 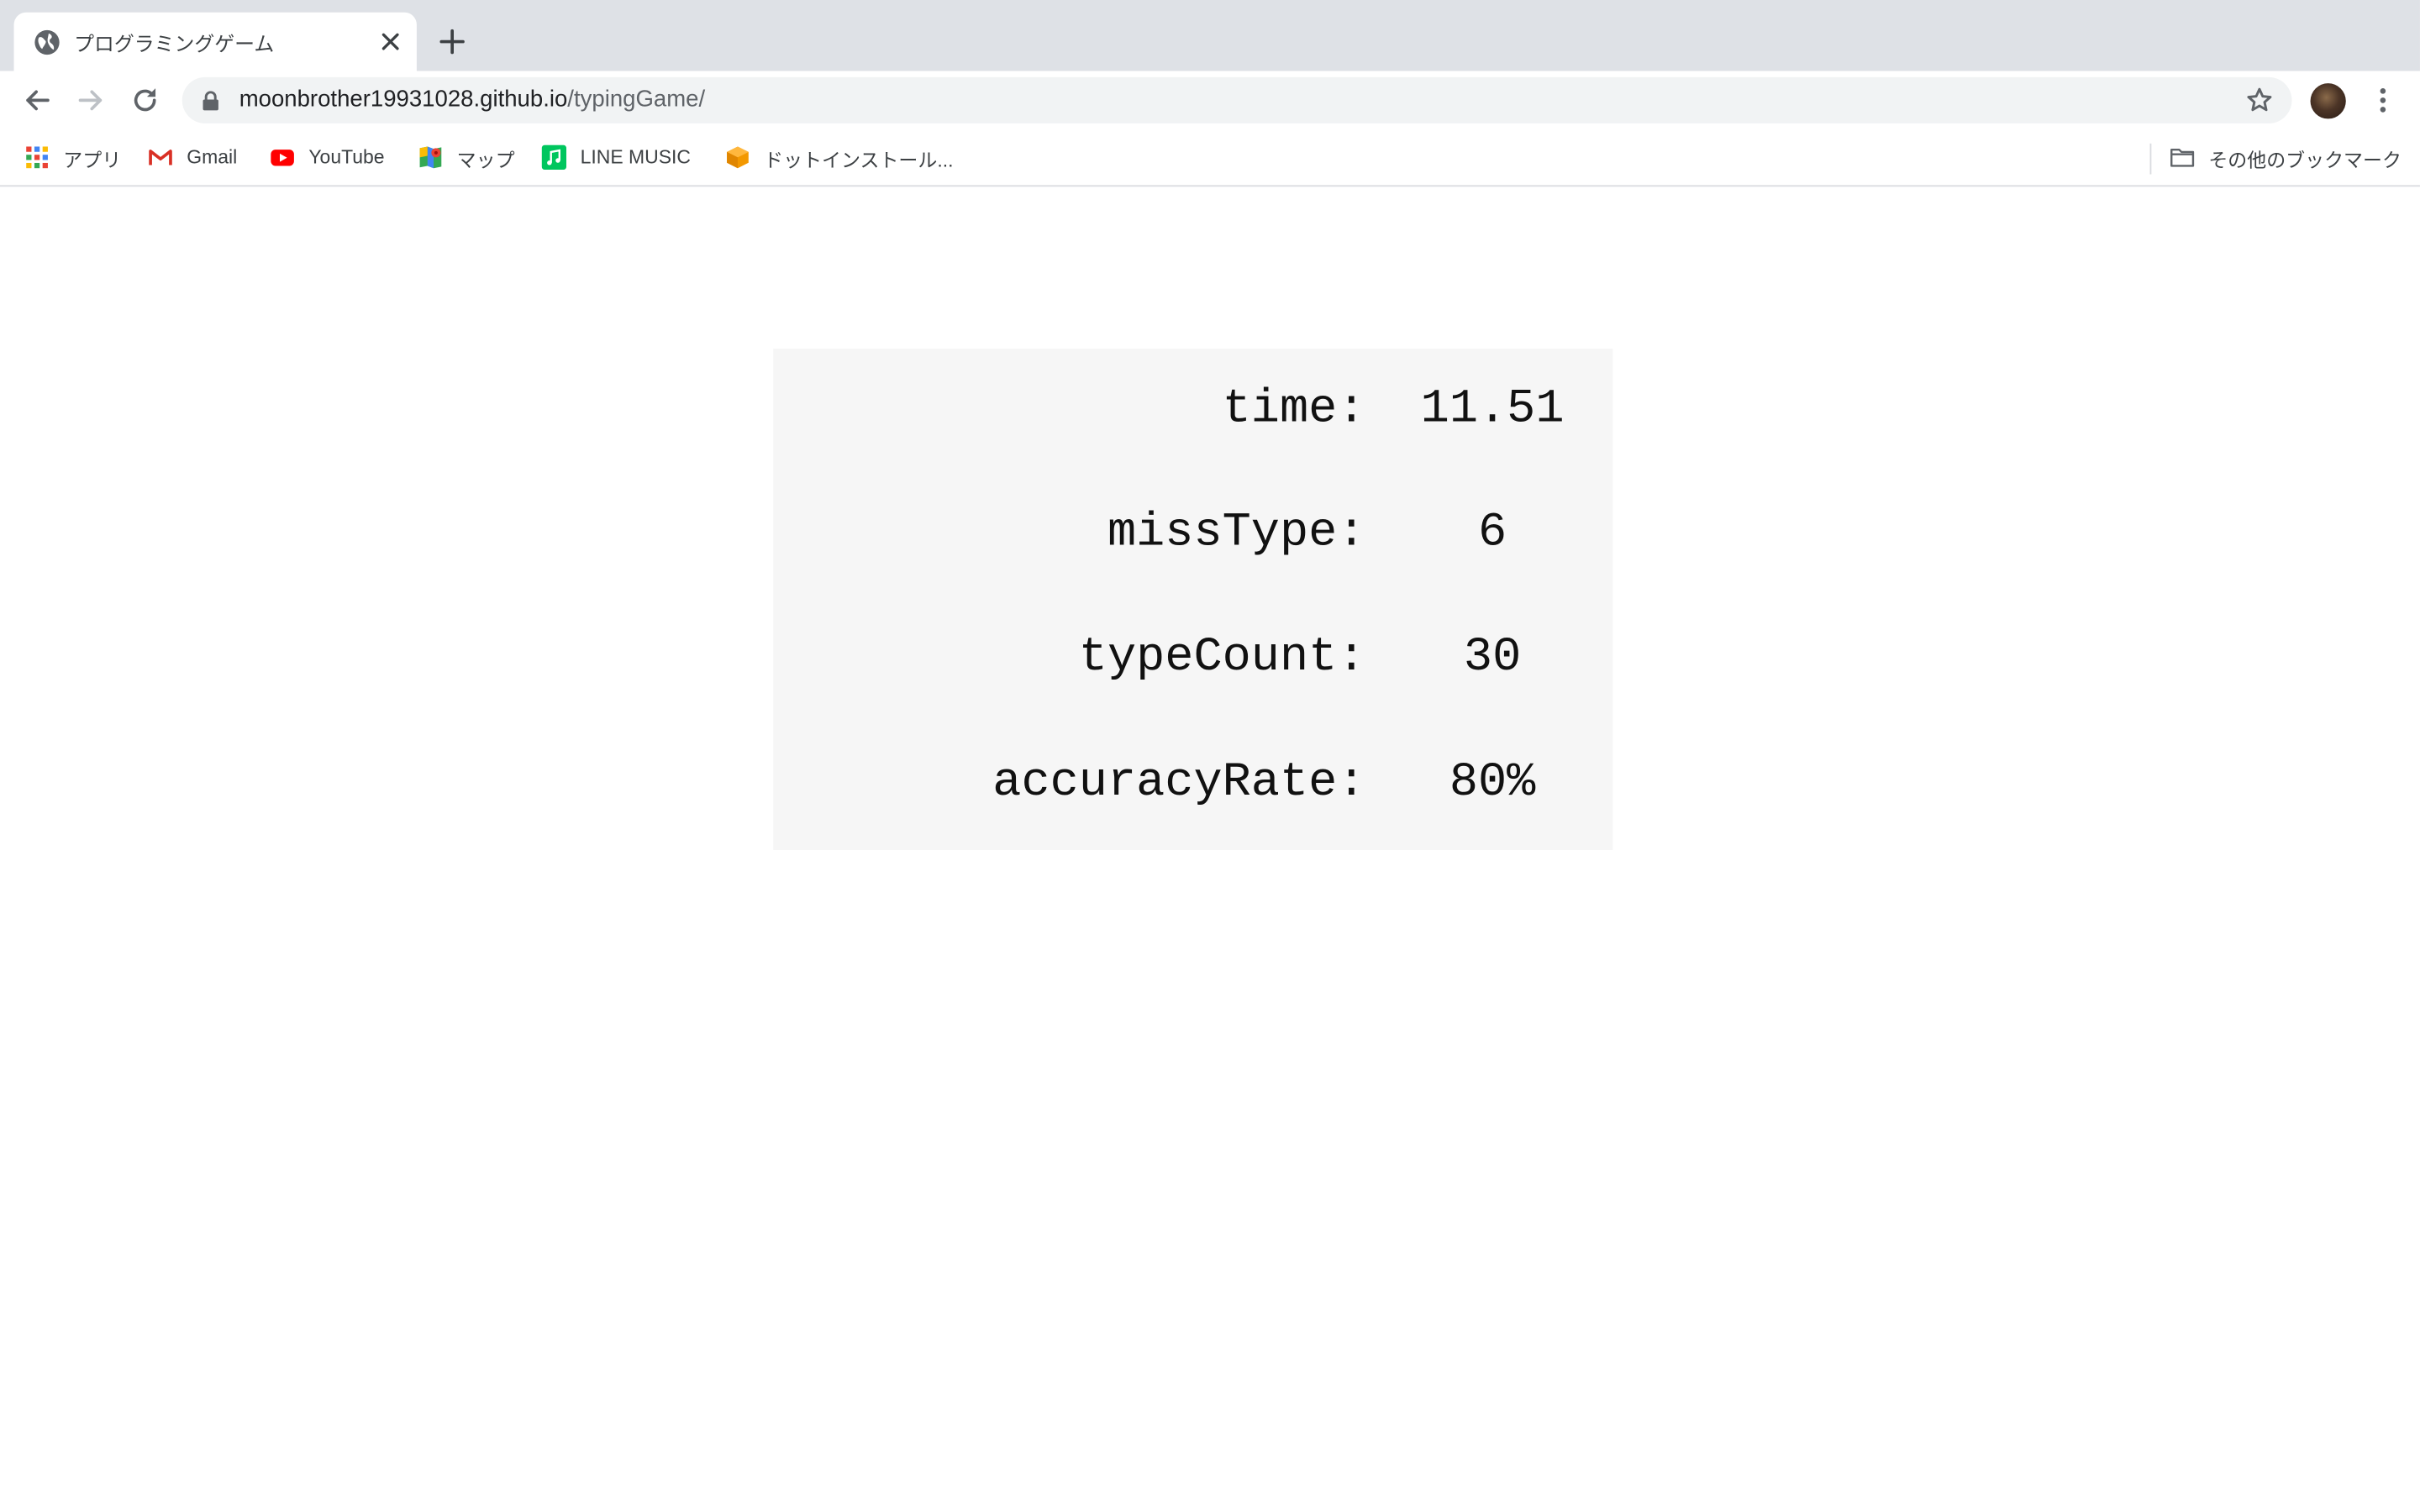 What do you see at coordinates (161, 157) in the screenshot?
I see `gmail-icon` at bounding box center [161, 157].